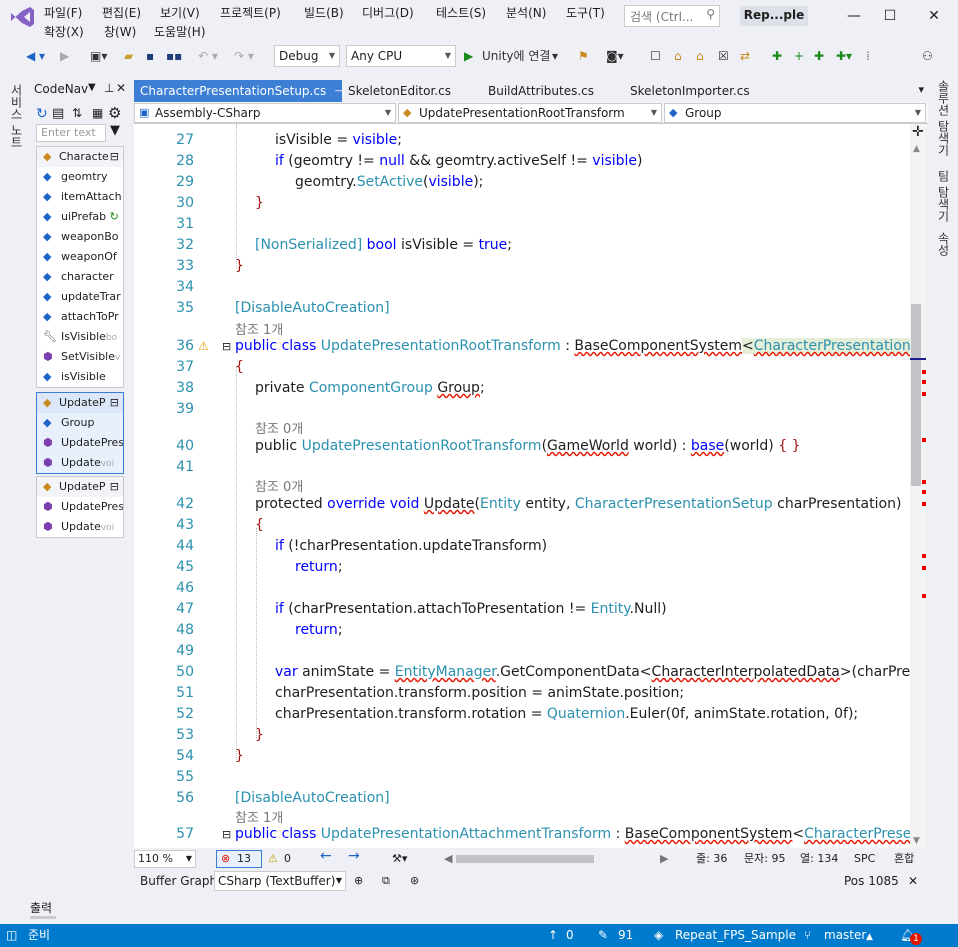  Describe the element at coordinates (80, 317) in the screenshot. I see `codenav-field: ◆ attachToPr` at that location.